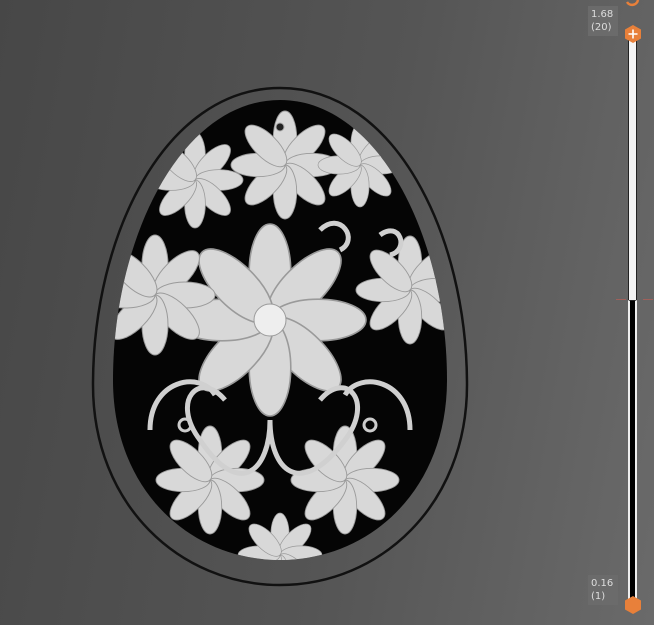 The height and width of the screenshot is (625, 654). Describe the element at coordinates (633, 605) in the screenshot. I see `lower-slider-handle` at that location.